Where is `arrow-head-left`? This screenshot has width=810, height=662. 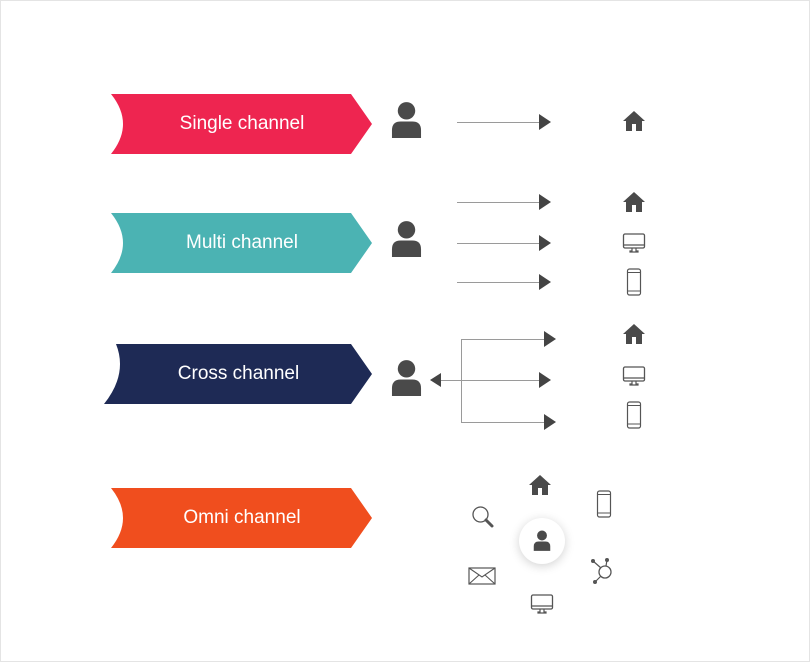
arrow-head-left is located at coordinates (435, 380).